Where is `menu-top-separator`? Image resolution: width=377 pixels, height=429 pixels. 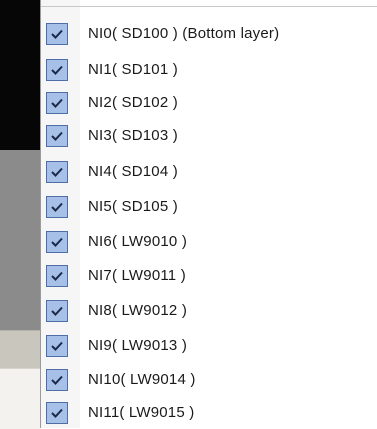 menu-top-separator is located at coordinates (209, 6).